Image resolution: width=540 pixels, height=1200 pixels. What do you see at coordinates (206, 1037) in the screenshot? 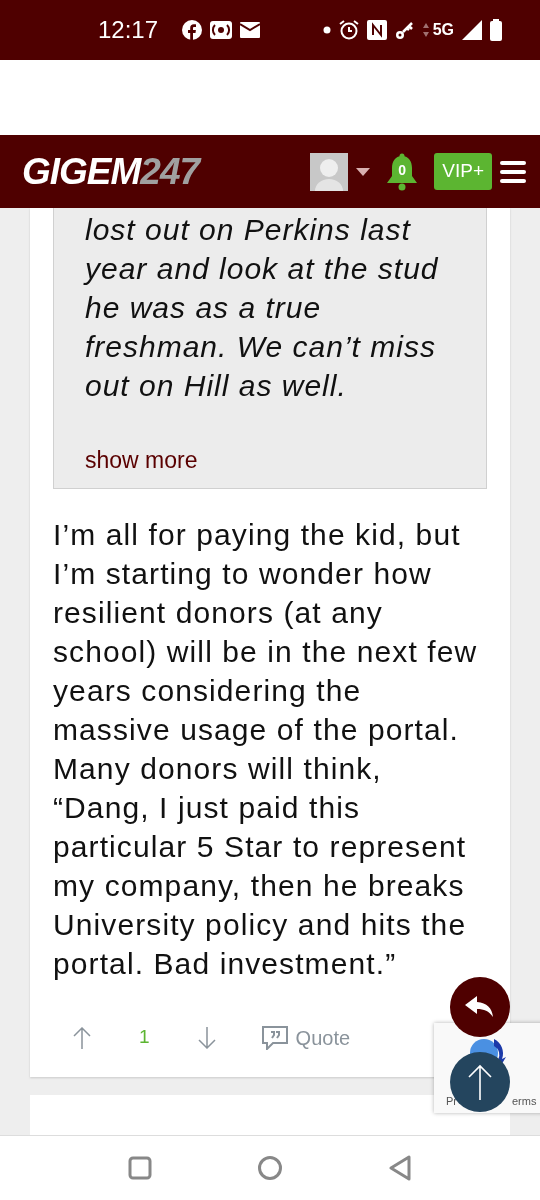
I see `downvote-icon` at bounding box center [206, 1037].